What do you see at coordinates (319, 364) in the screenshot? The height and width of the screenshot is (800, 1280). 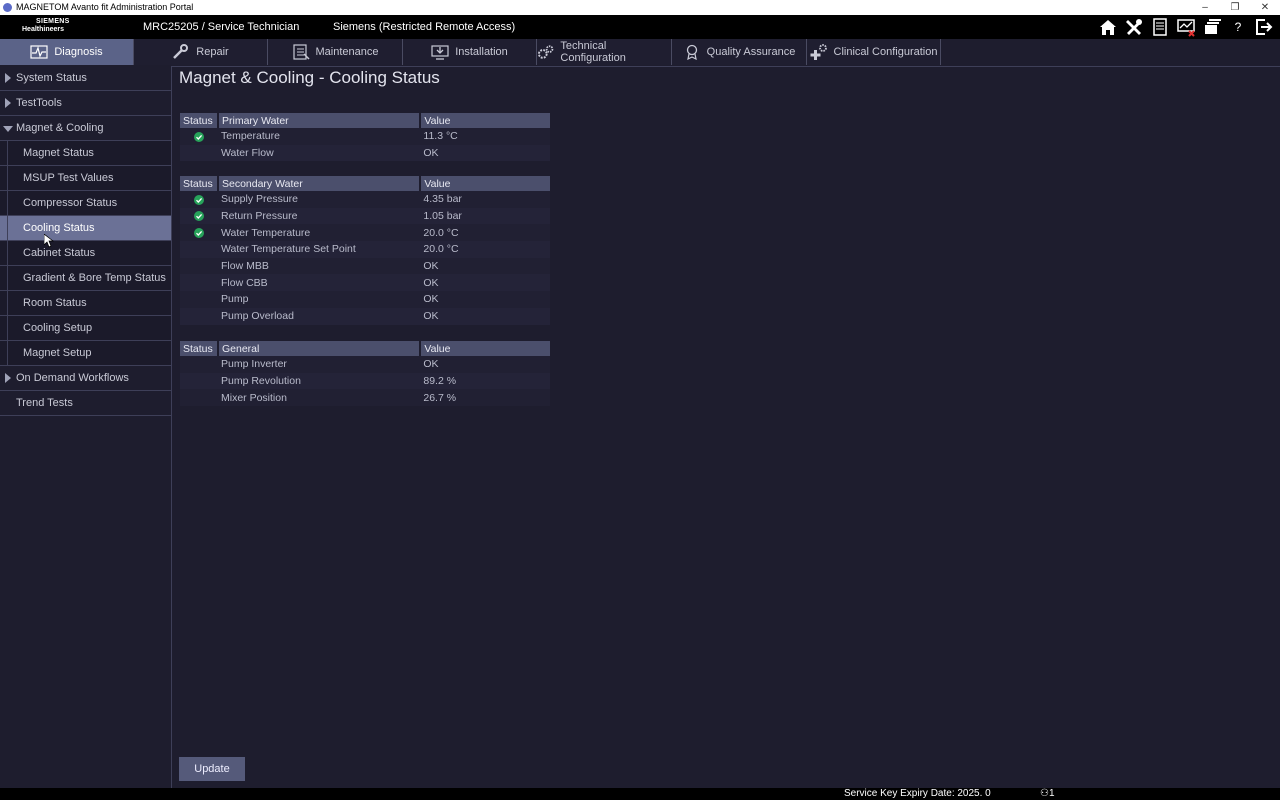 I see `parameter-name: Pump Inverter` at bounding box center [319, 364].